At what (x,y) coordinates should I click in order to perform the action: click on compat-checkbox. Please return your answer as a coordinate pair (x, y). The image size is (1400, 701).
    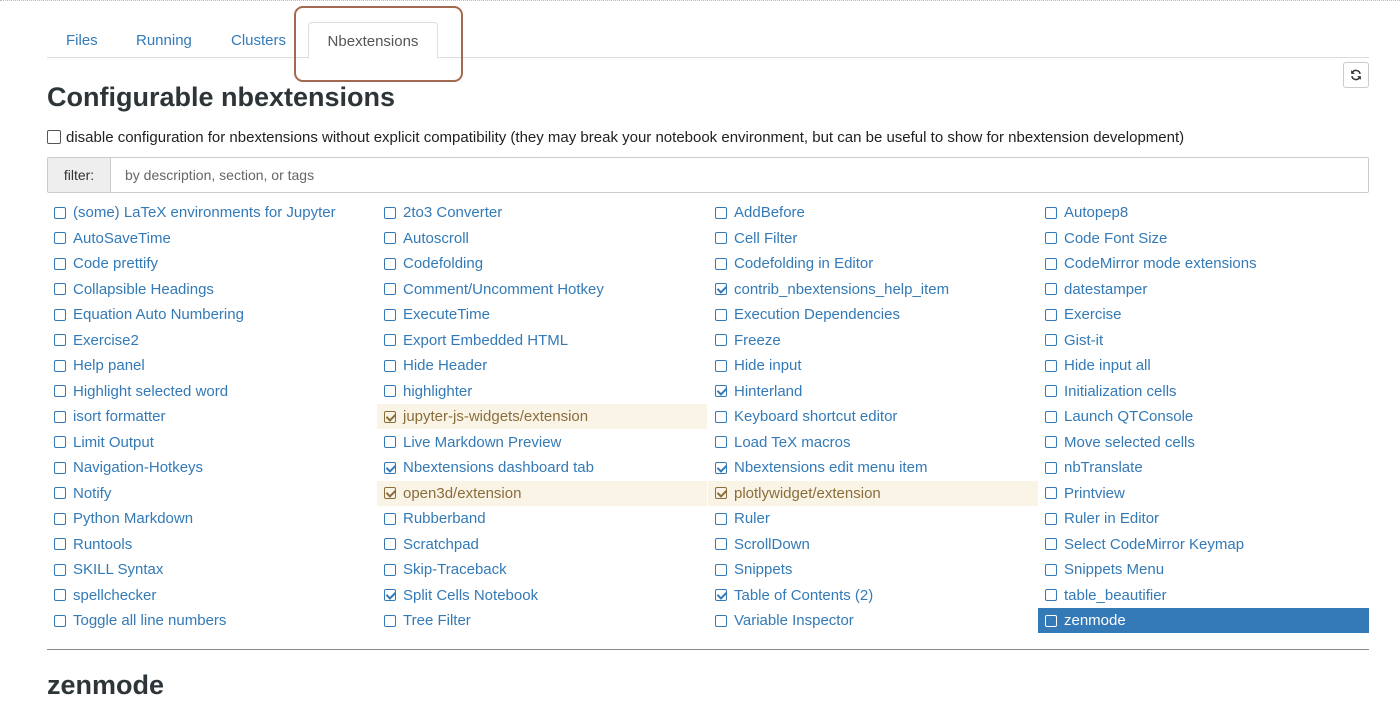
    Looking at the image, I should click on (54, 137).